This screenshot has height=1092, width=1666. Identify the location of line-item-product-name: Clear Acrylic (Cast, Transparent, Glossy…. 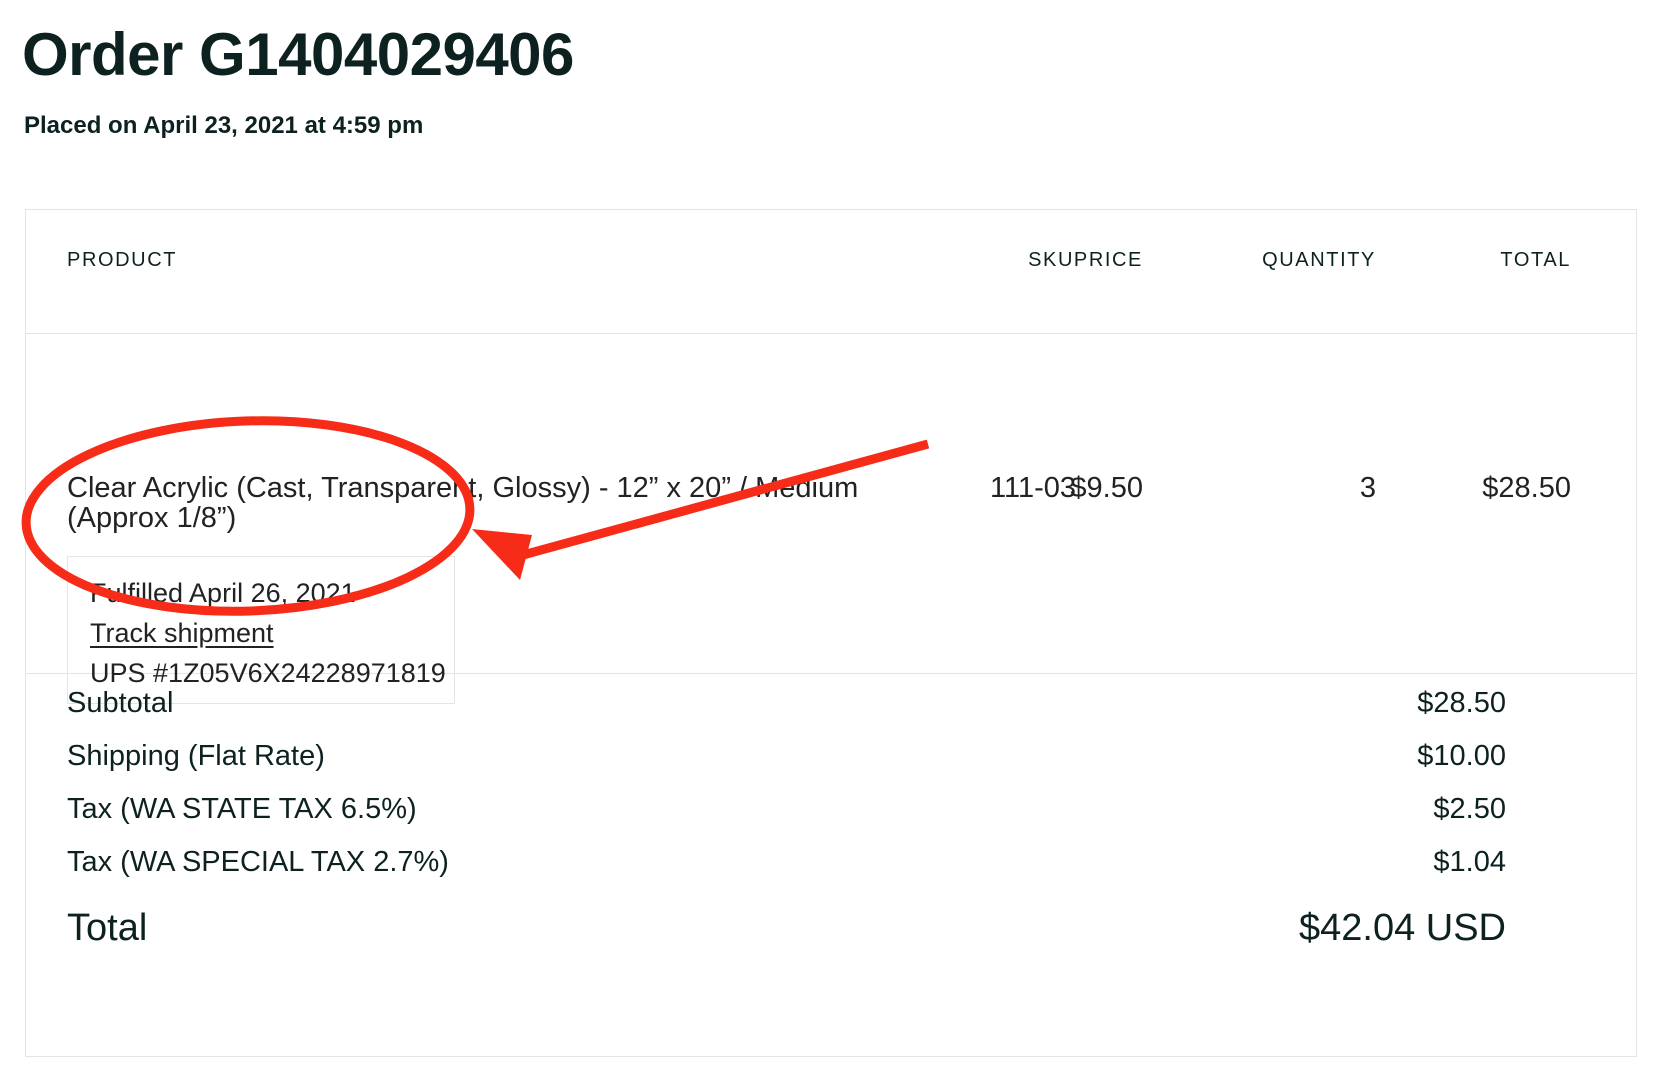
(517, 503).